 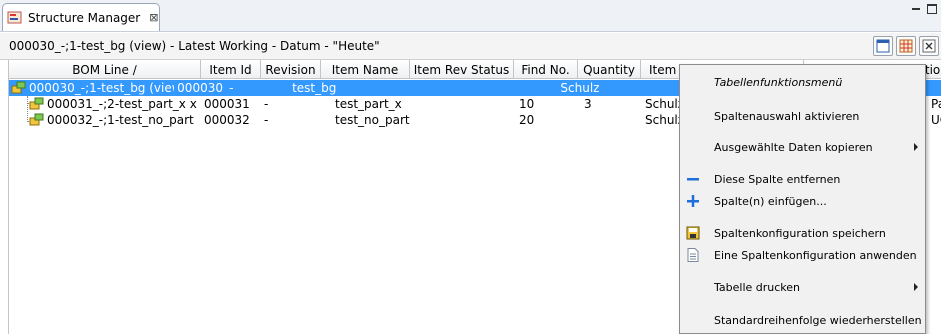 What do you see at coordinates (15, 18) in the screenshot?
I see `structure-manager-icon` at bounding box center [15, 18].